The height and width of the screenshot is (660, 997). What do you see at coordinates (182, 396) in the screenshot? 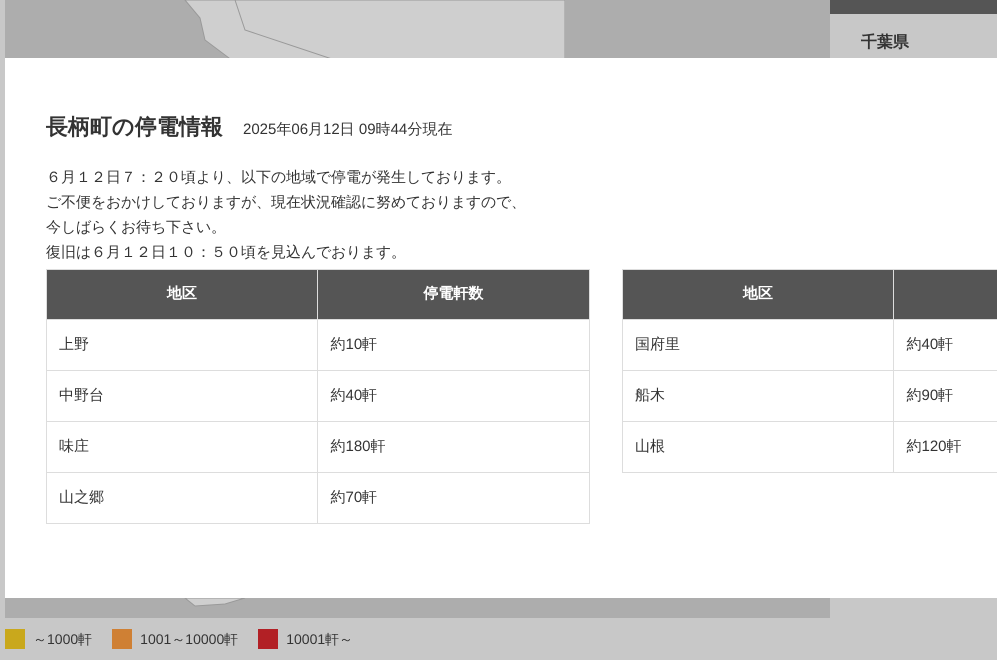
I see `table-cell: 中野台` at bounding box center [182, 396].